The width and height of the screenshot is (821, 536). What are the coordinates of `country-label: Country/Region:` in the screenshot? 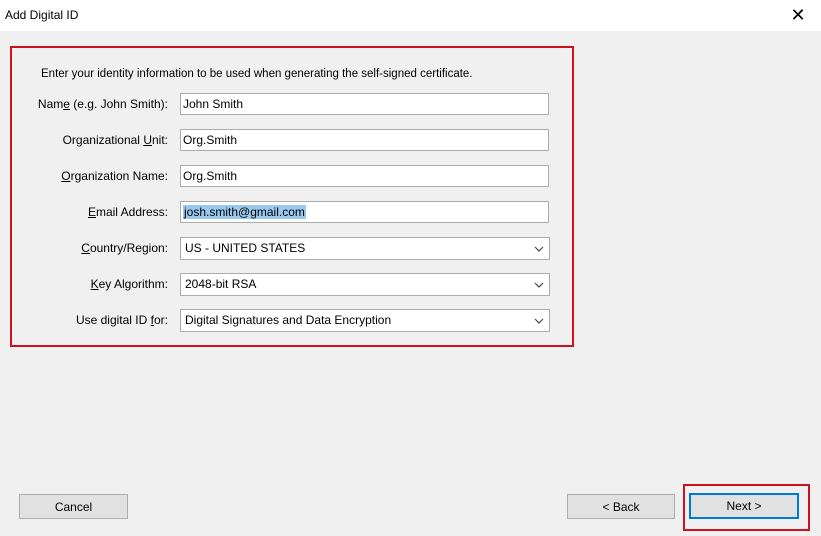 It's located at (124, 248).